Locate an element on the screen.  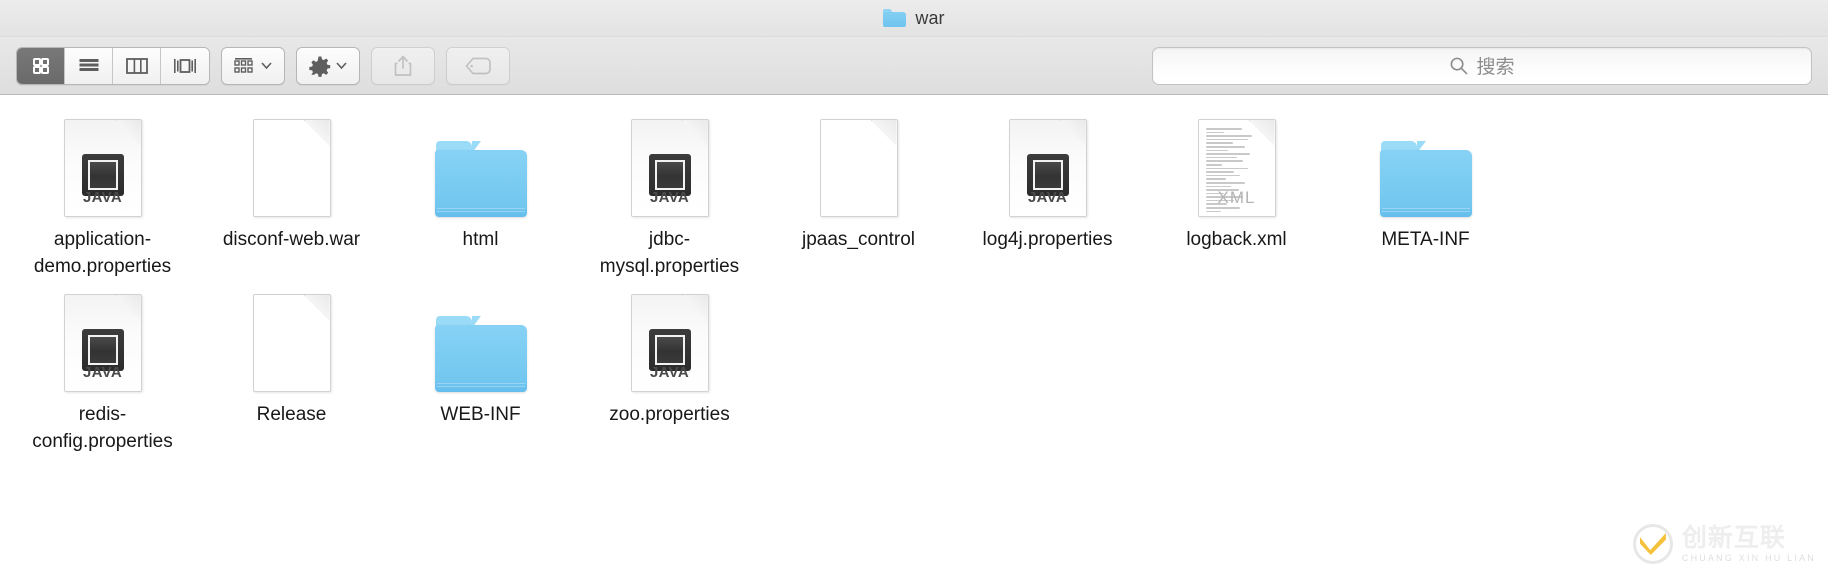
action-gear-button is located at coordinates (328, 65).